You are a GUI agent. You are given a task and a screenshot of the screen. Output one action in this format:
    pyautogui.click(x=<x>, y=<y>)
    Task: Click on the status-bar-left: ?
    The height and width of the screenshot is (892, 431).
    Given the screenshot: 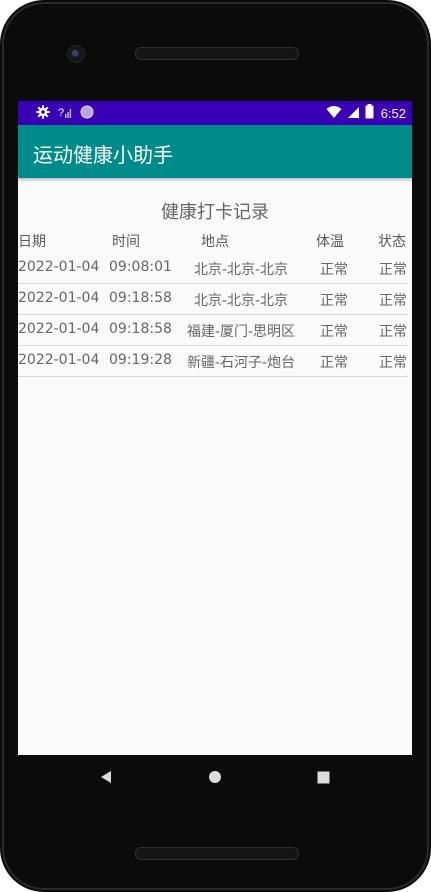 What is the action you would take?
    pyautogui.click(x=65, y=113)
    